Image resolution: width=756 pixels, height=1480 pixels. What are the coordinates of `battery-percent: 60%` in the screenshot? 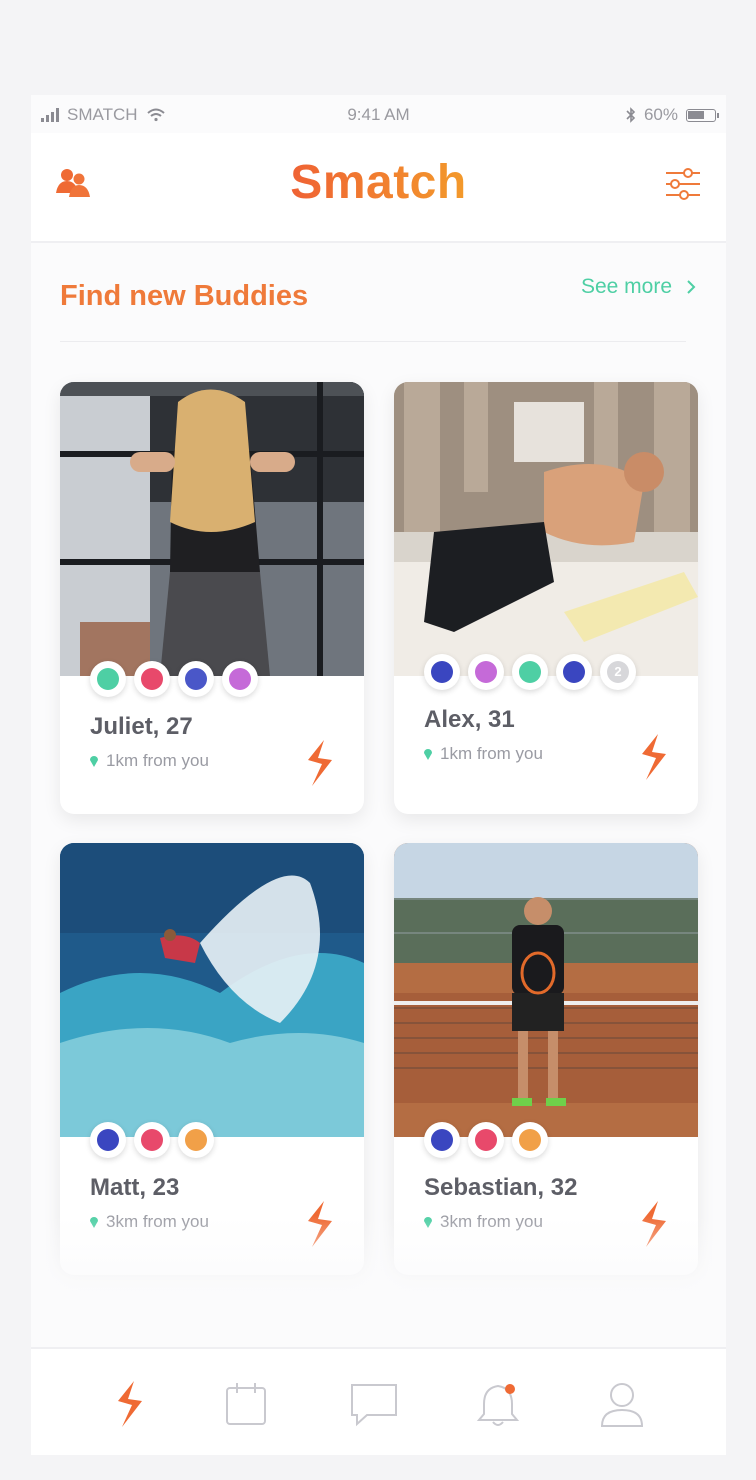 It's located at (660, 114).